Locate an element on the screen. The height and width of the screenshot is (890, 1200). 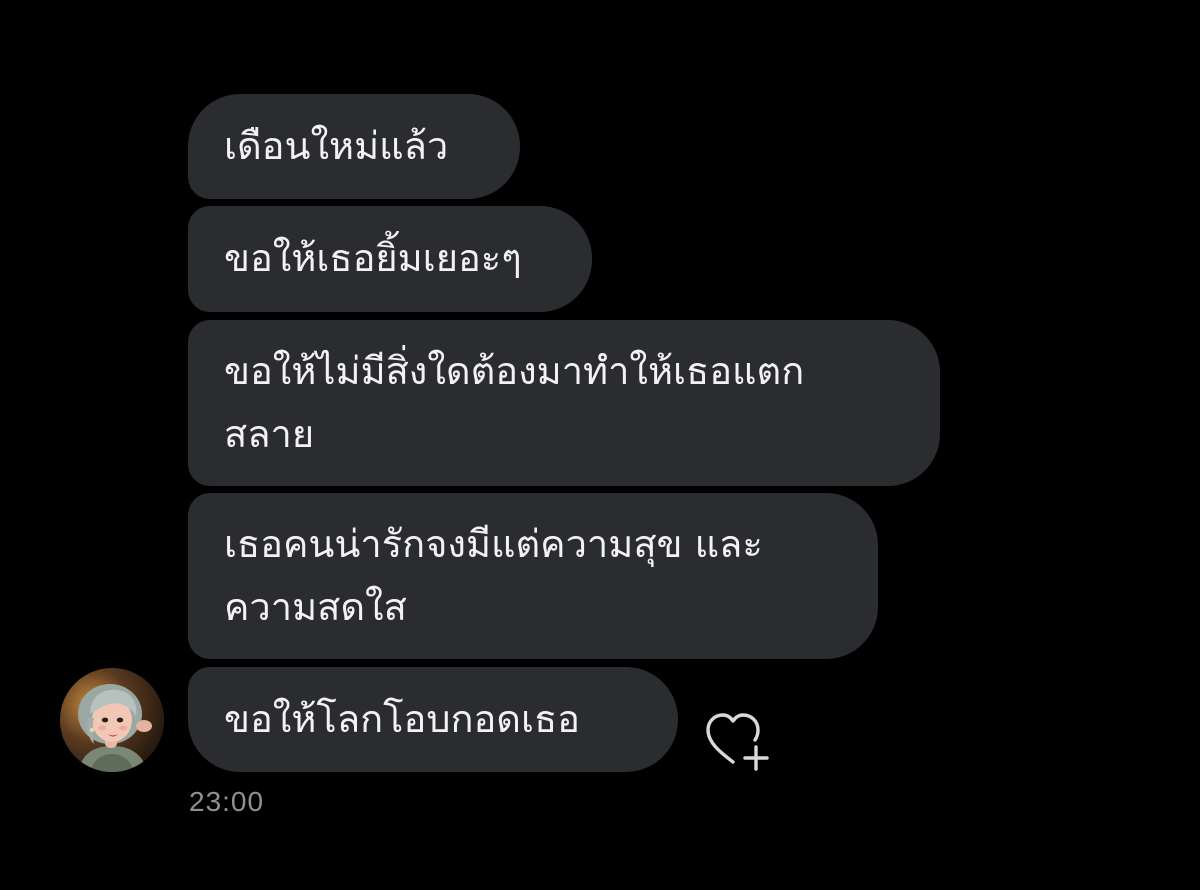
message-bubble: ขอให้โลกโอบกอดเธอ is located at coordinates (433, 719).